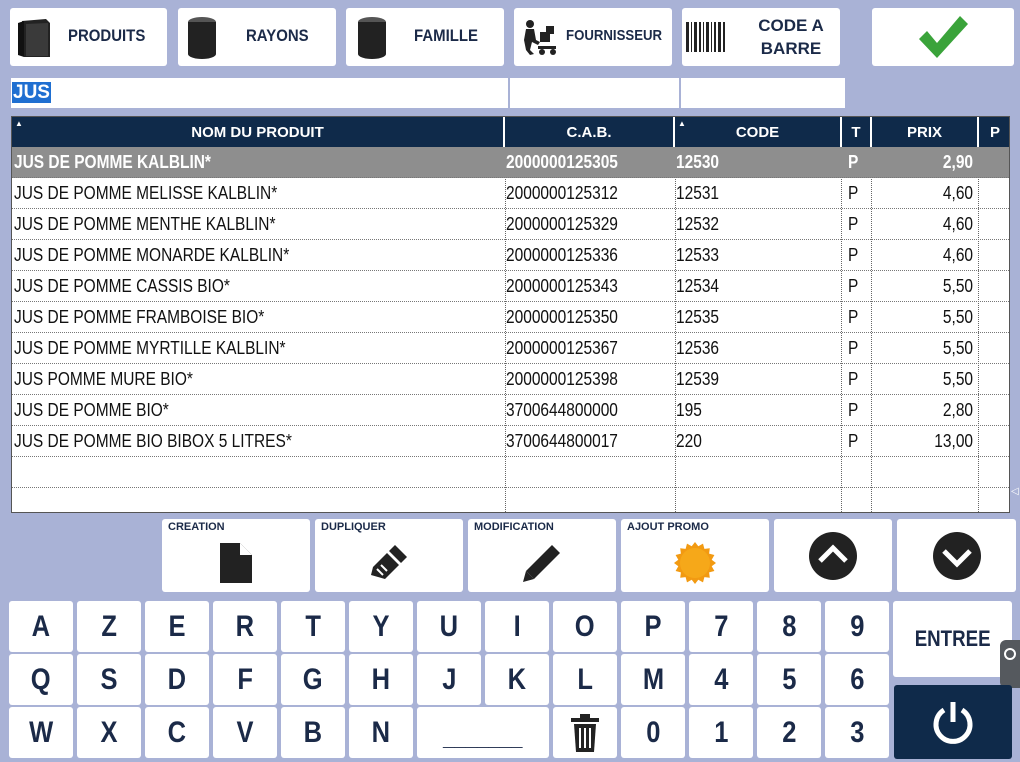 This screenshot has height=762, width=1020. Describe the element at coordinates (562, 348) in the screenshot. I see `cell-cab-text: 2000000125367` at that location.